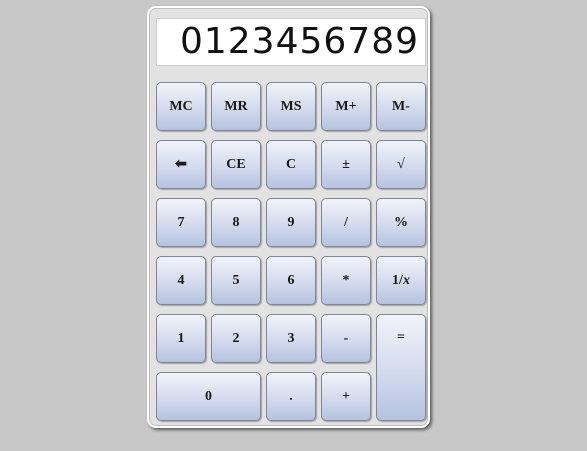 The width and height of the screenshot is (587, 451). What do you see at coordinates (181, 222) in the screenshot?
I see `digit-7-button: 7` at bounding box center [181, 222].